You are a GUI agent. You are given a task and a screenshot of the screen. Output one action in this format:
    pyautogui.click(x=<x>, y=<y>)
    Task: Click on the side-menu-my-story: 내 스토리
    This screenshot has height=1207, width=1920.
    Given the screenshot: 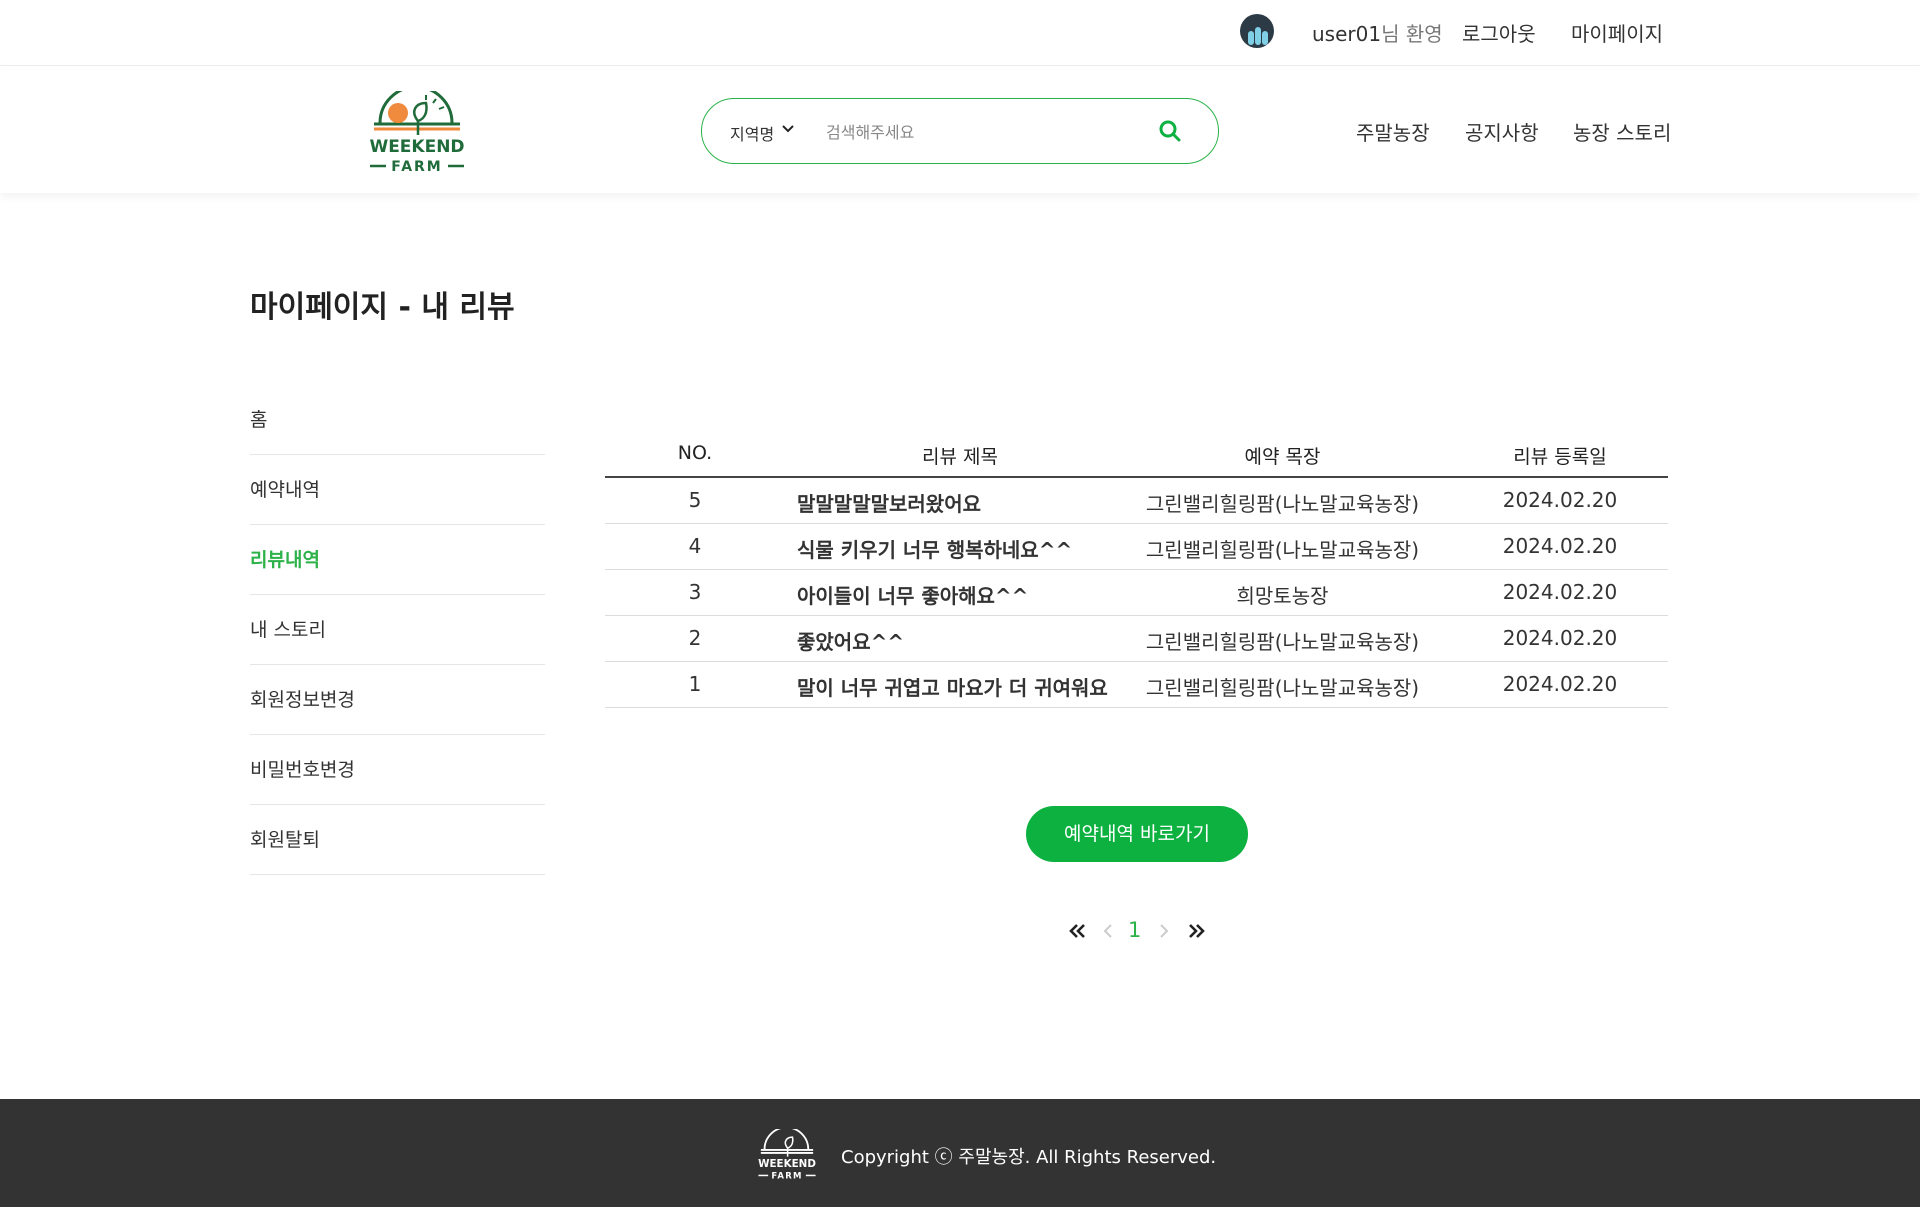 What is the action you would take?
    pyautogui.click(x=397, y=630)
    